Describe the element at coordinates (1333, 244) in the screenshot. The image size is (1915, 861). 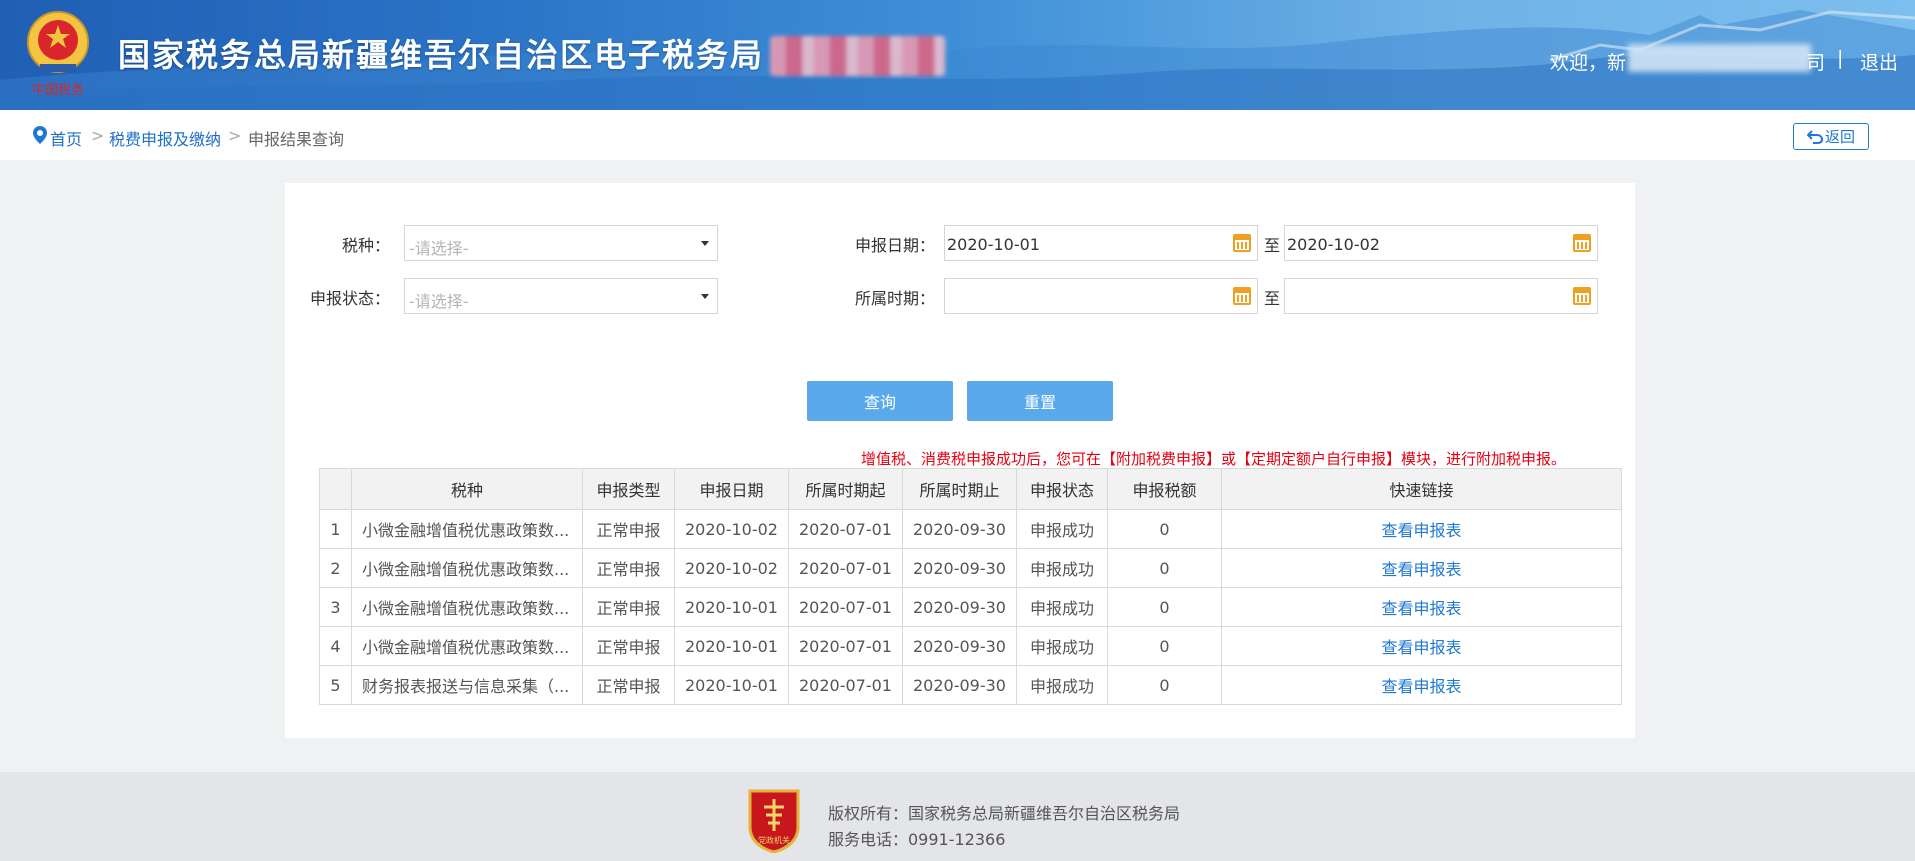
I see `declare-date-to-value: 2020-10-02` at that location.